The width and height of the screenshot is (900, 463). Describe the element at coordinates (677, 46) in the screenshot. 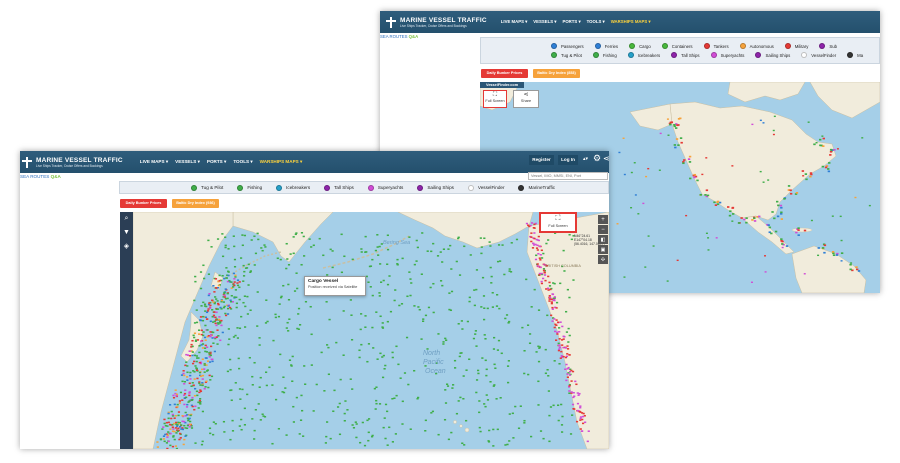

I see `back-filter-containers: Containers` at that location.